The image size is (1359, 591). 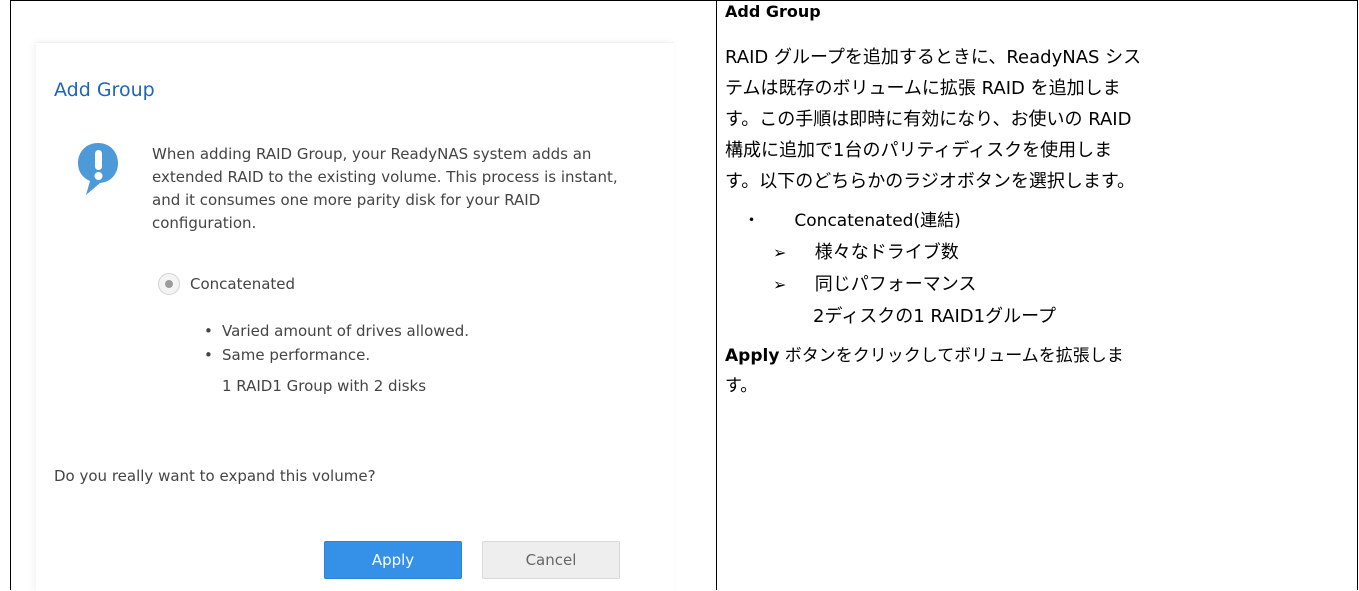 I want to click on description-line: 構成に追加で1台のパリティディスクを使用しま, so click(x=919, y=150).